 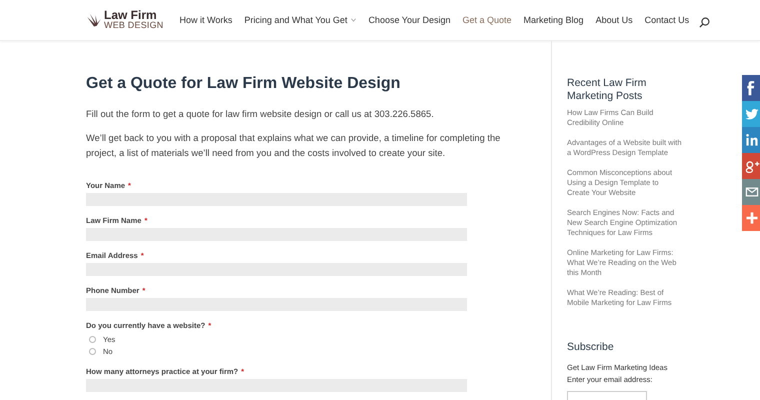 What do you see at coordinates (590, 347) in the screenshot?
I see `sidebar-heading: Subscribe` at bounding box center [590, 347].